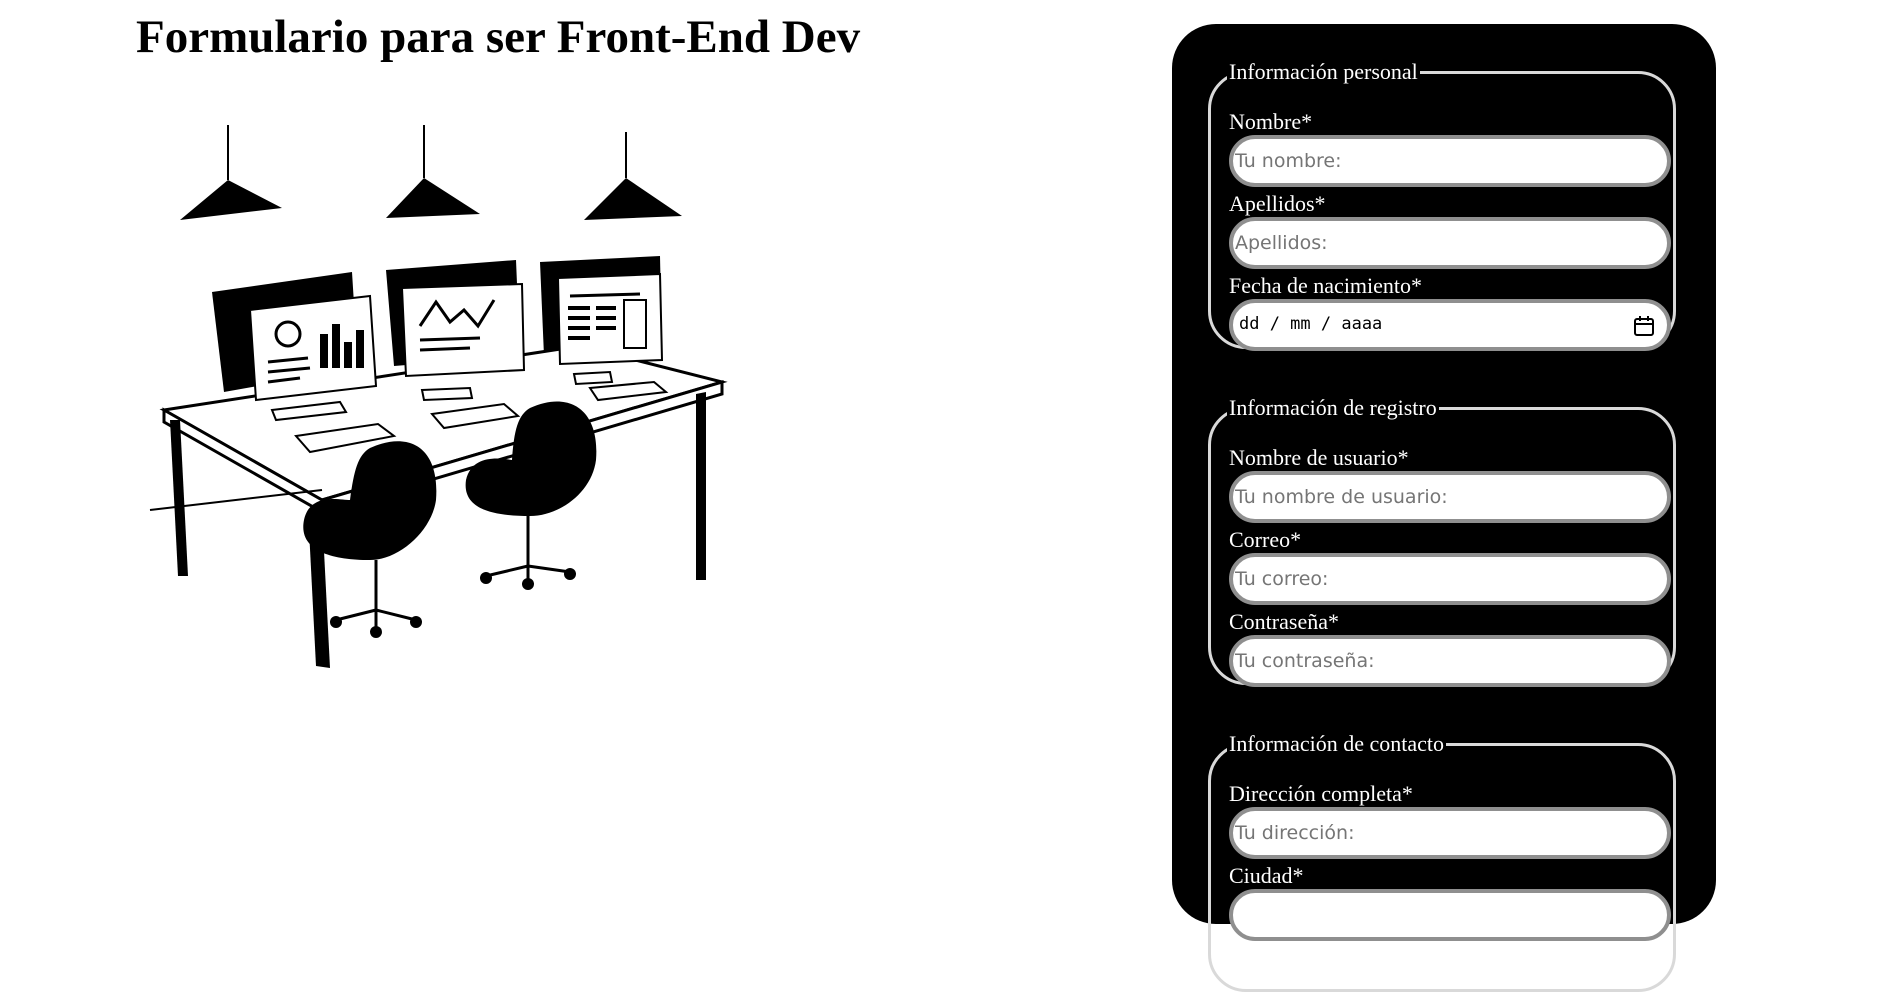  Describe the element at coordinates (1644, 326) in the screenshot. I see `calendar-icon` at that location.